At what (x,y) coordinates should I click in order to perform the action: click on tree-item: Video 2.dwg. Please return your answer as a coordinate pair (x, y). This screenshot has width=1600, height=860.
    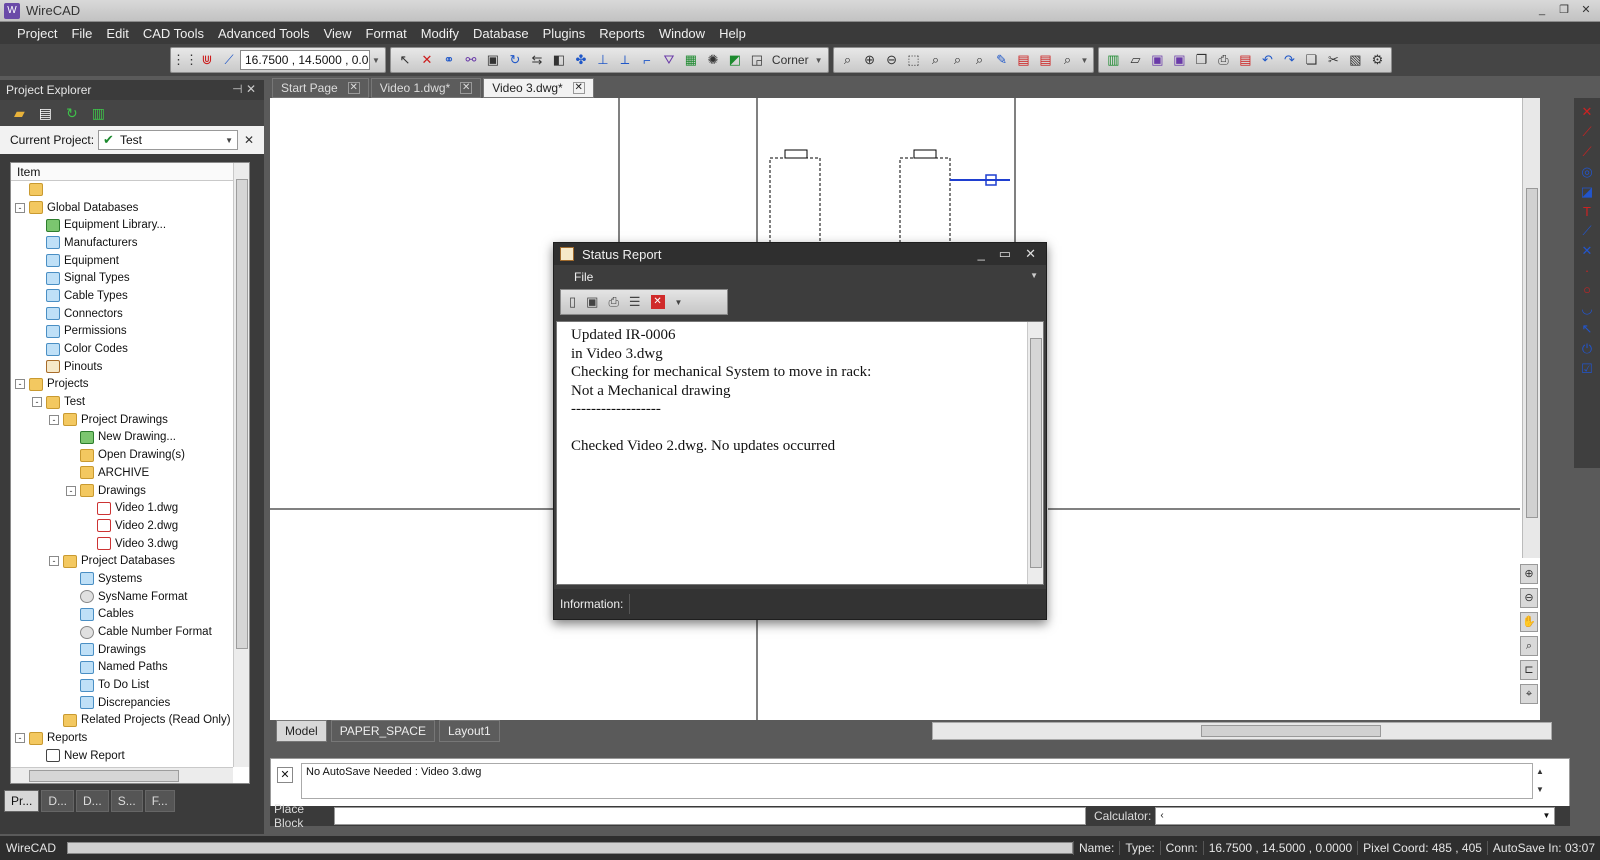
    Looking at the image, I should click on (122, 526).